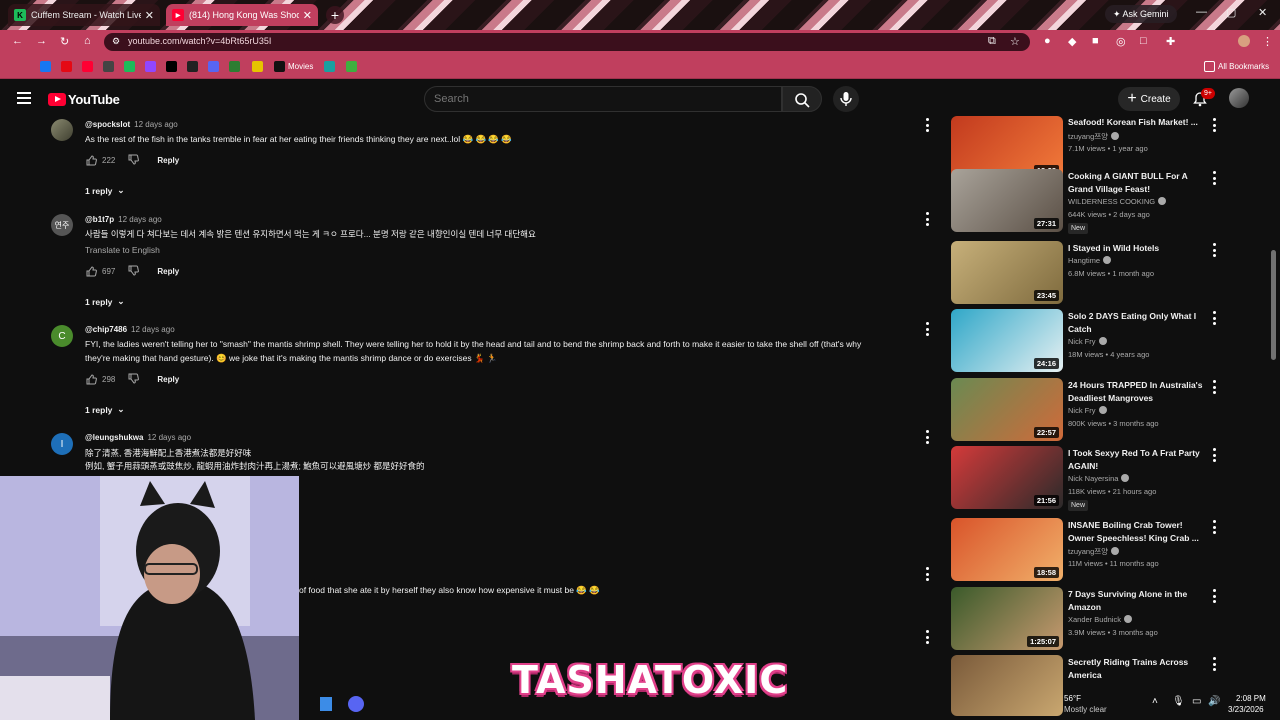  I want to click on bookmark-star-icon: ☆, so click(1015, 41).